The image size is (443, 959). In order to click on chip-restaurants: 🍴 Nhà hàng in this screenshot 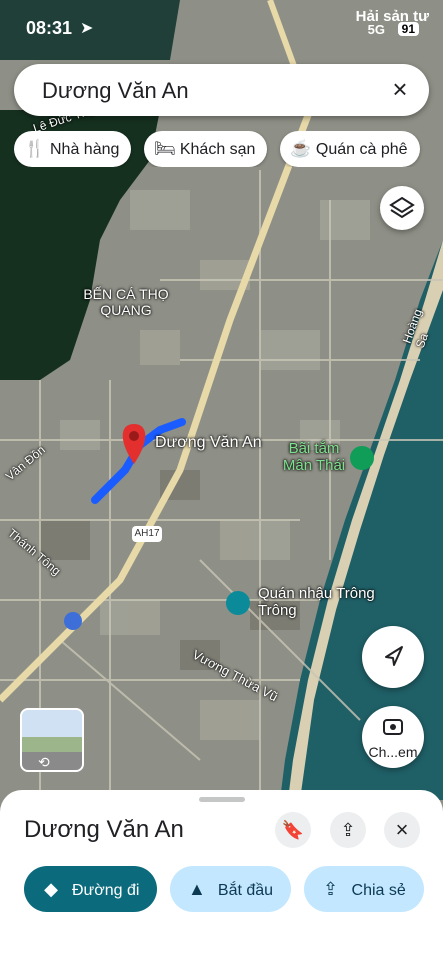, I will do `click(73, 149)`.